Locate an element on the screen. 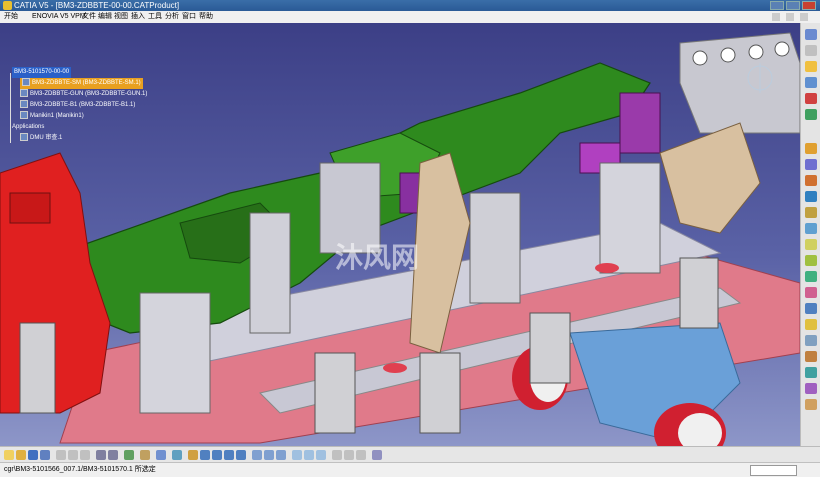  tree-item-manikin: Manikin1 (Manikin1) is located at coordinates (52, 116).